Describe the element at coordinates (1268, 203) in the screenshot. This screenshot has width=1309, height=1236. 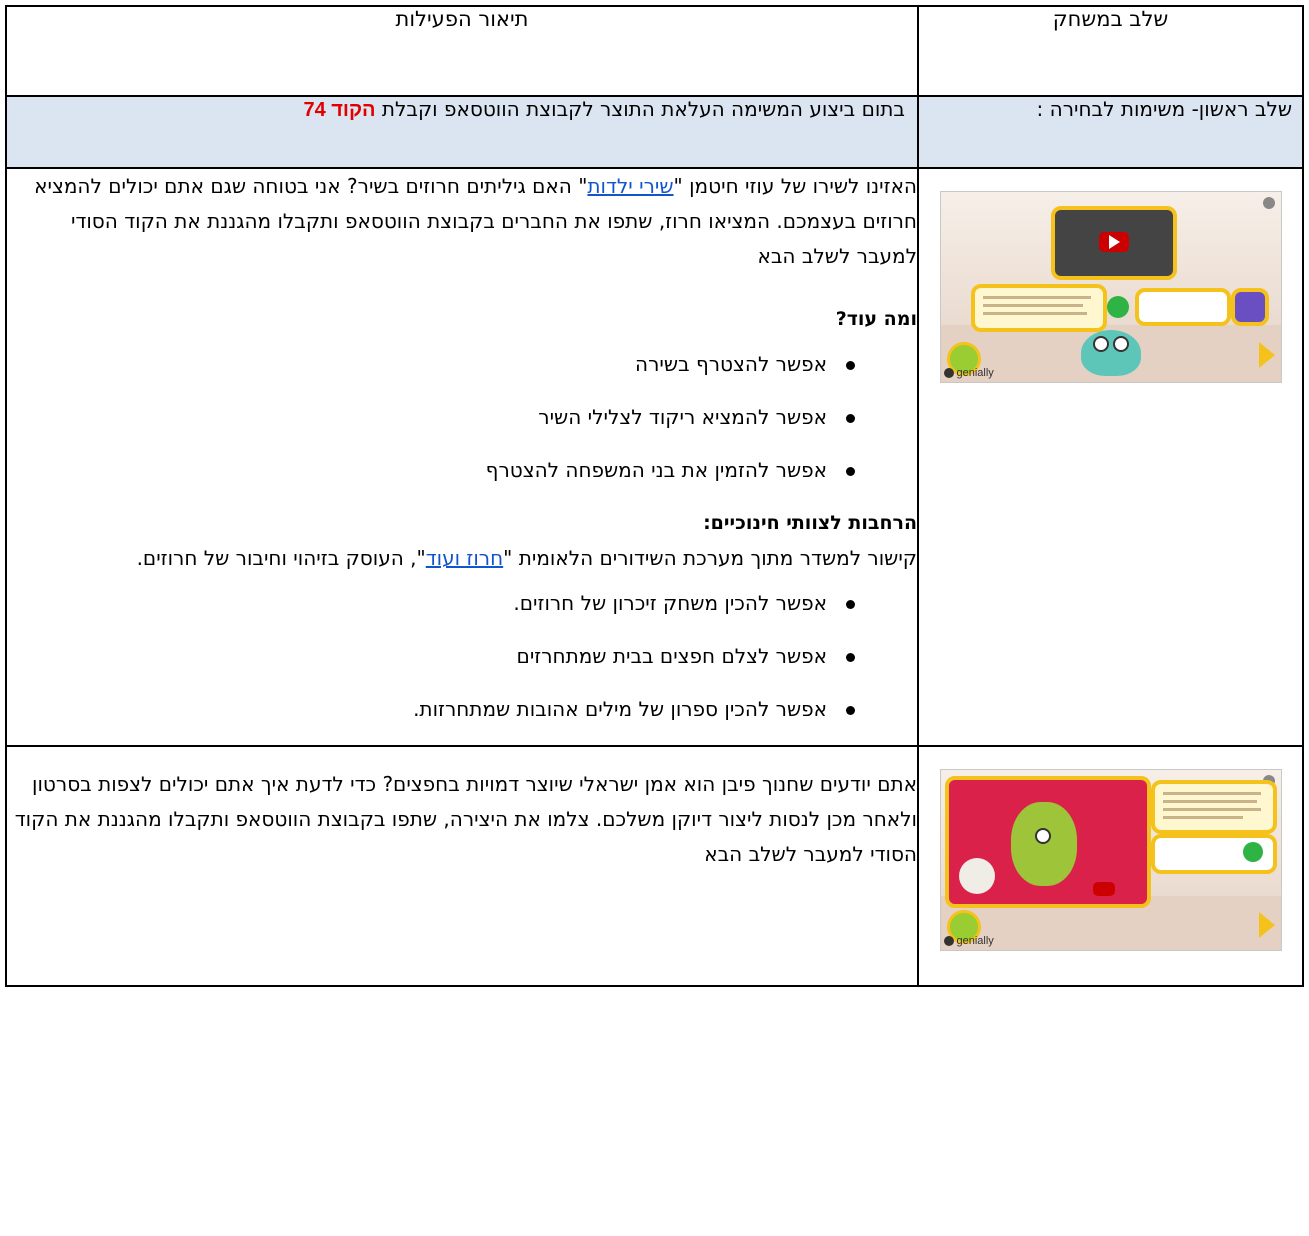
I see `info-icon` at that location.